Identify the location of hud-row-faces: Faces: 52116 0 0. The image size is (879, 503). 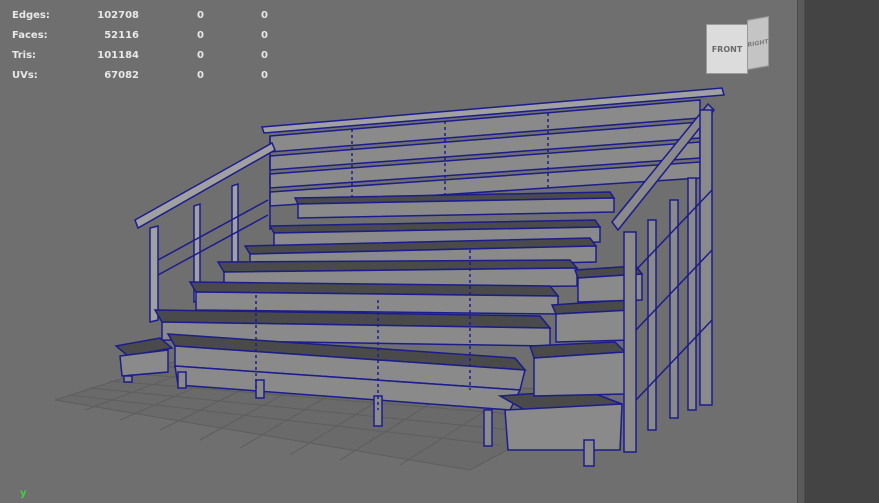
(142, 36).